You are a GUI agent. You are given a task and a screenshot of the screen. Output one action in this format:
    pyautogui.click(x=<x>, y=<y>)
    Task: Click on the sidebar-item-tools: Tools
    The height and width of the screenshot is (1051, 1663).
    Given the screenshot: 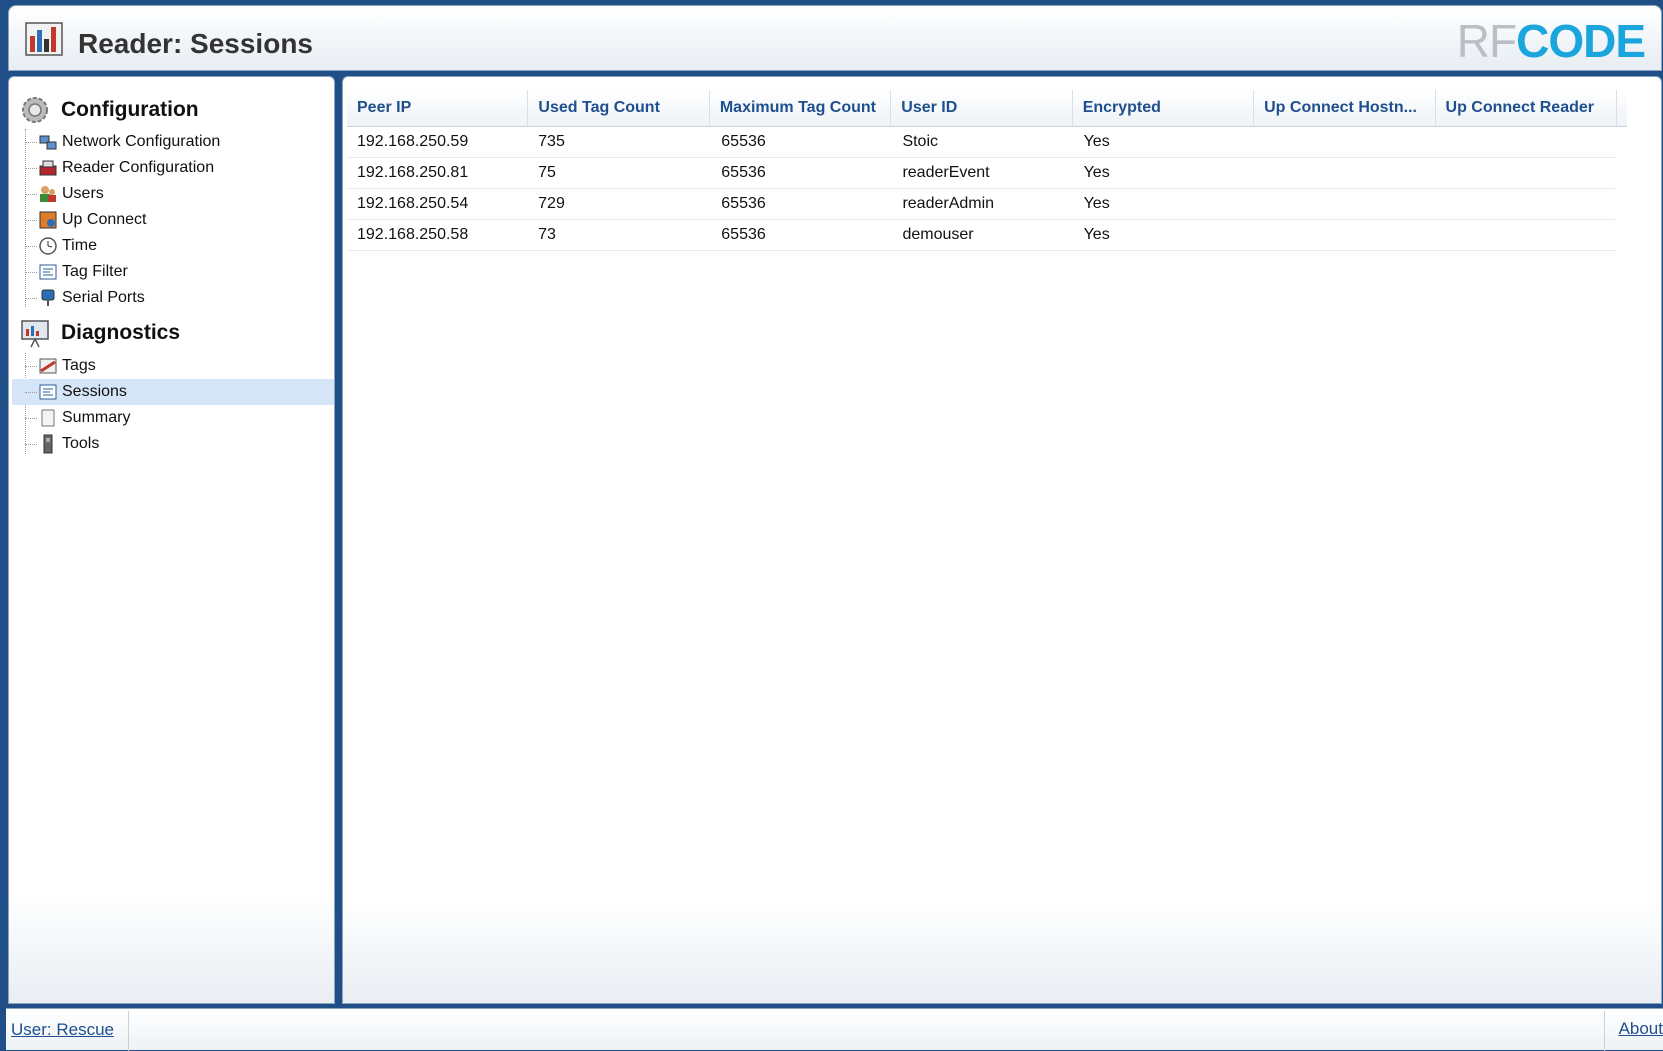 What is the action you would take?
    pyautogui.click(x=173, y=444)
    